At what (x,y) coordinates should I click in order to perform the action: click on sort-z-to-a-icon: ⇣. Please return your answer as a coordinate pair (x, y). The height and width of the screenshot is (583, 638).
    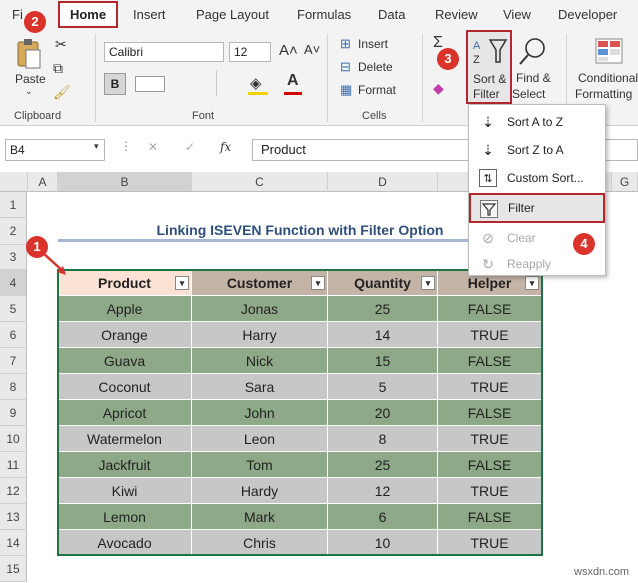
    Looking at the image, I should click on (488, 150).